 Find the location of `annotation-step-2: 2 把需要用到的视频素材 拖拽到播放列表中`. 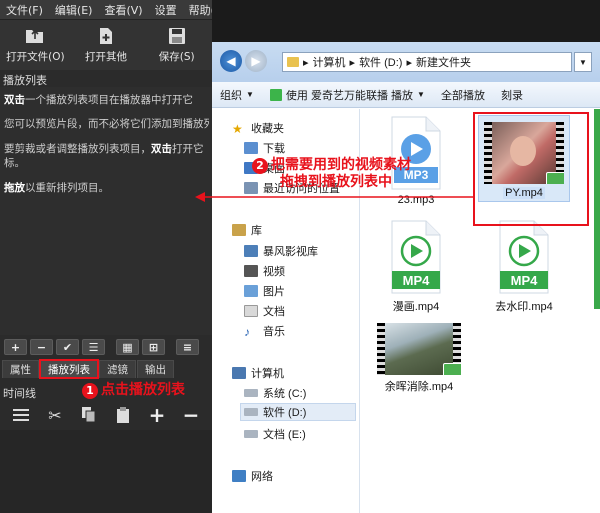

annotation-step-2: 2 把需要用到的视频素材 拖拽到播放列表中 is located at coordinates (331, 174).